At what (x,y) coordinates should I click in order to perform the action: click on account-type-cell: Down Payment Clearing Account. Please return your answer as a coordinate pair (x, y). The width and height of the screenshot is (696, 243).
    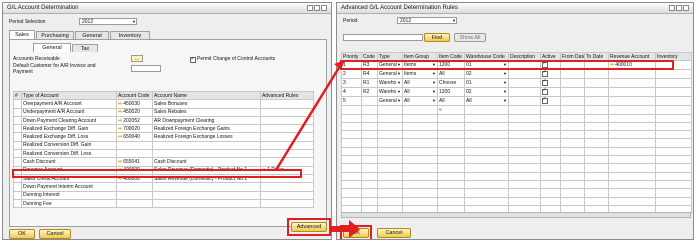
    Looking at the image, I should click on (69, 120).